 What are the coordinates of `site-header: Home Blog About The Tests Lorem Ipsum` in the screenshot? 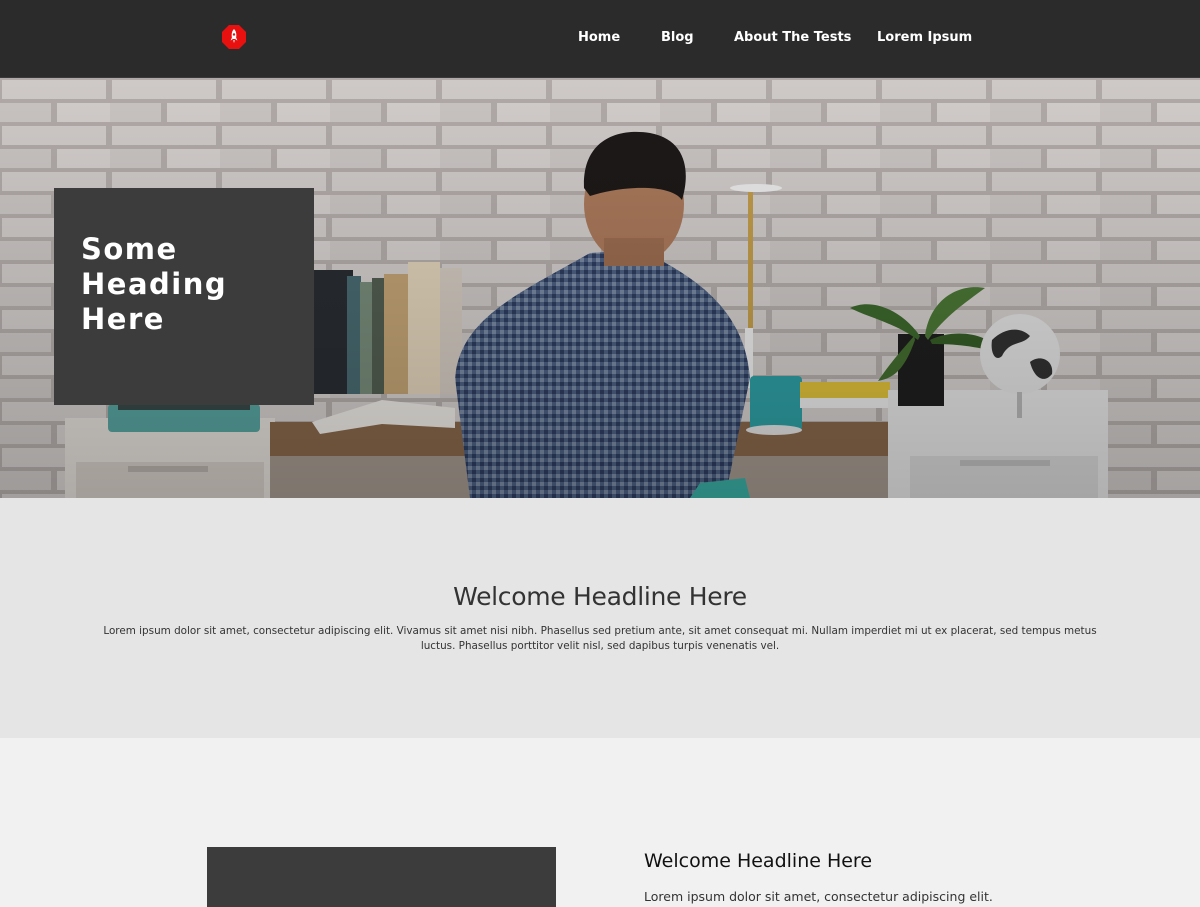 It's located at (600, 39).